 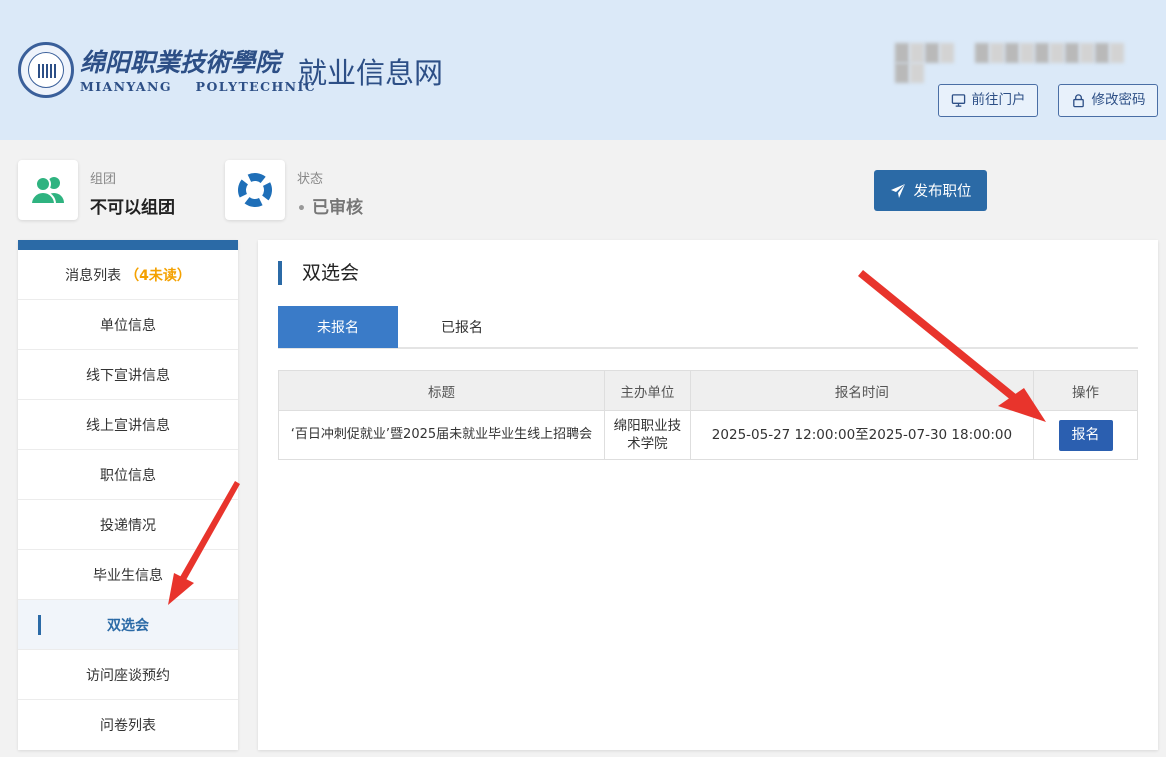 I want to click on table-header-row: 标题 主办单位 报名时间 操作, so click(x=708, y=390).